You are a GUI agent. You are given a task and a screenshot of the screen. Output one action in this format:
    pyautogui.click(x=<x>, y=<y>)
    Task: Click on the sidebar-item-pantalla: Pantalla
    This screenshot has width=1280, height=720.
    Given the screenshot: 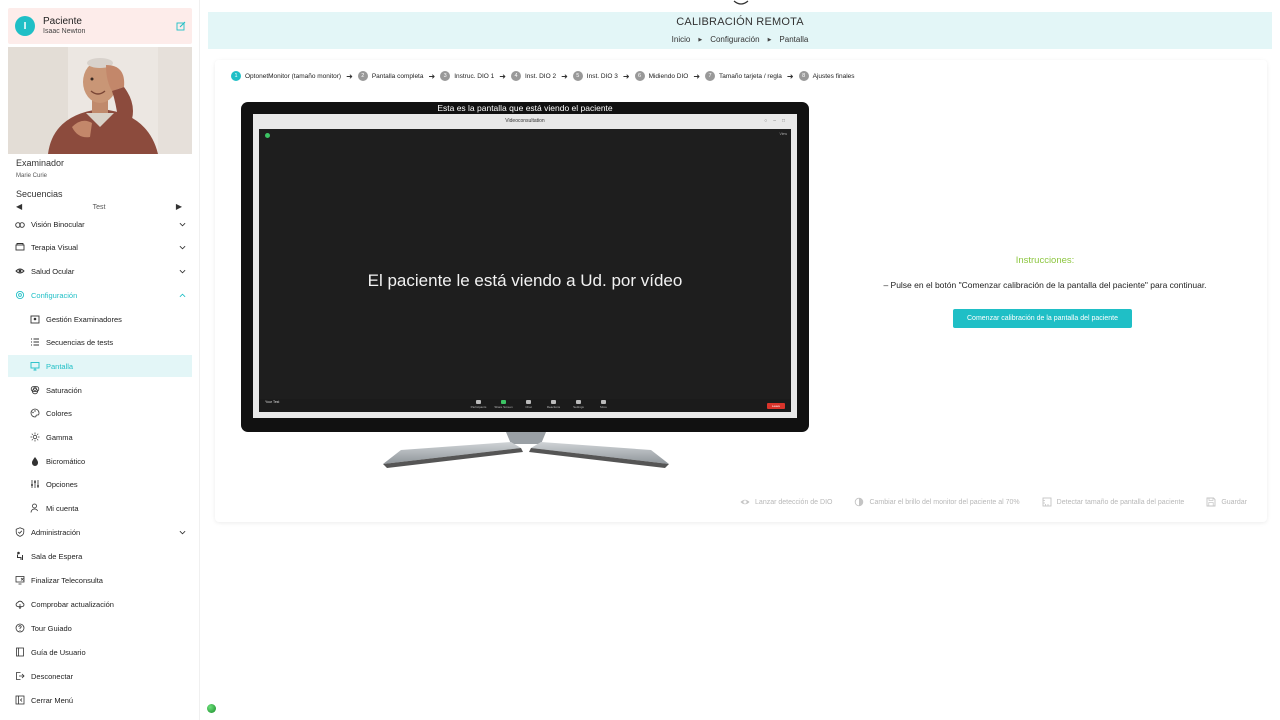 What is the action you would take?
    pyautogui.click(x=100, y=366)
    